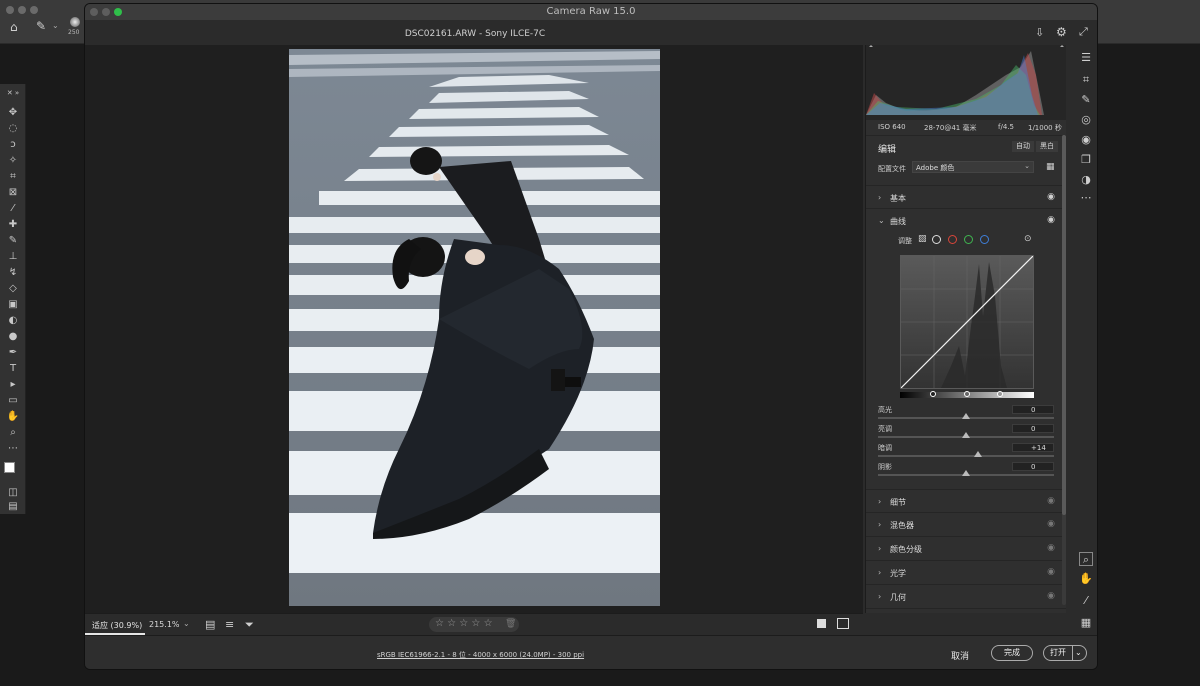 The image size is (1200, 686). What do you see at coordinates (41, 26) in the screenshot?
I see `brush-tool-icon: ✎` at bounding box center [41, 26].